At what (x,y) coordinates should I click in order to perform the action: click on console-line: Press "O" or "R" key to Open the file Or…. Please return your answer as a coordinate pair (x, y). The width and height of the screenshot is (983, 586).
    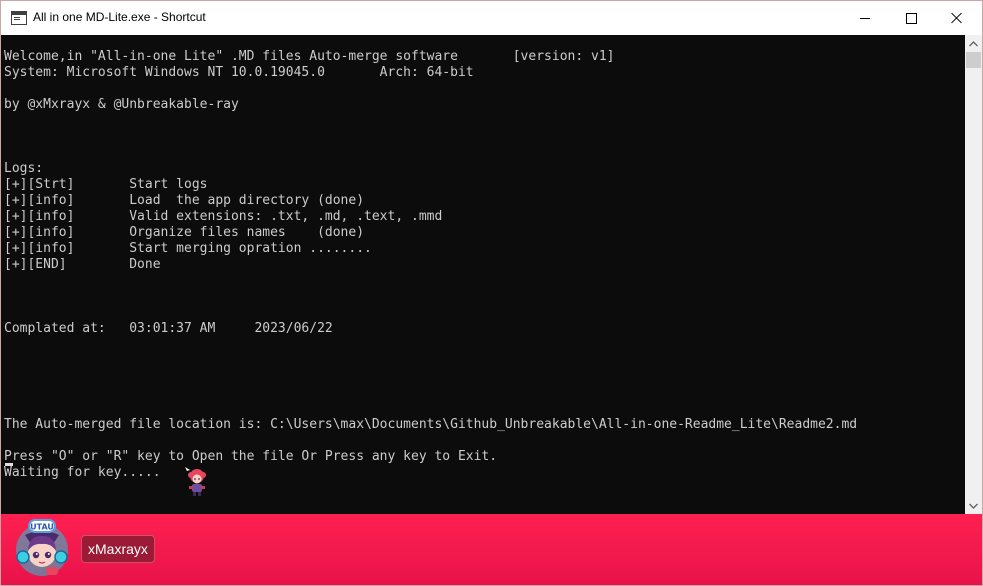
    Looking at the image, I should click on (251, 456).